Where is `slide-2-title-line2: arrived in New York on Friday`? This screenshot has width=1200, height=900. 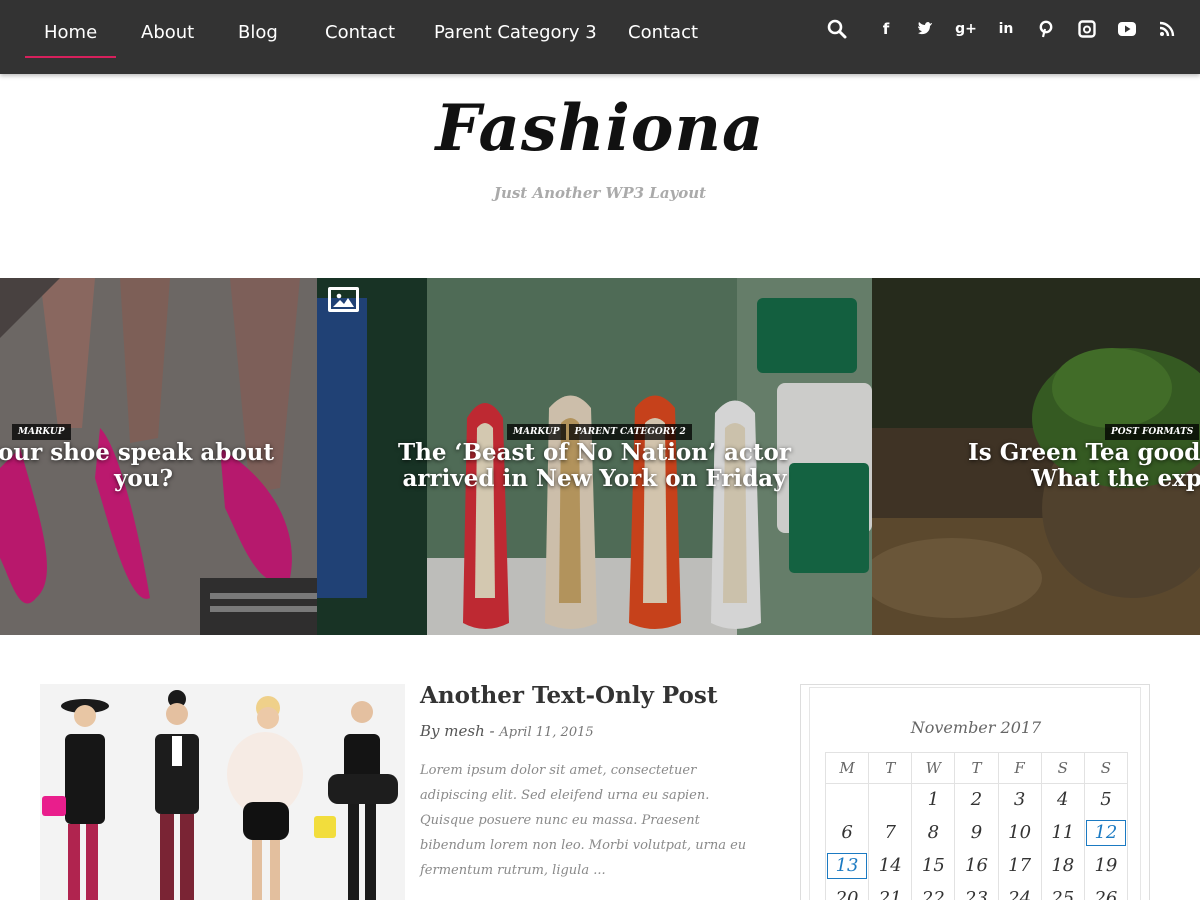
slide-2-title-line2: arrived in New York on Friday is located at coordinates (595, 478).